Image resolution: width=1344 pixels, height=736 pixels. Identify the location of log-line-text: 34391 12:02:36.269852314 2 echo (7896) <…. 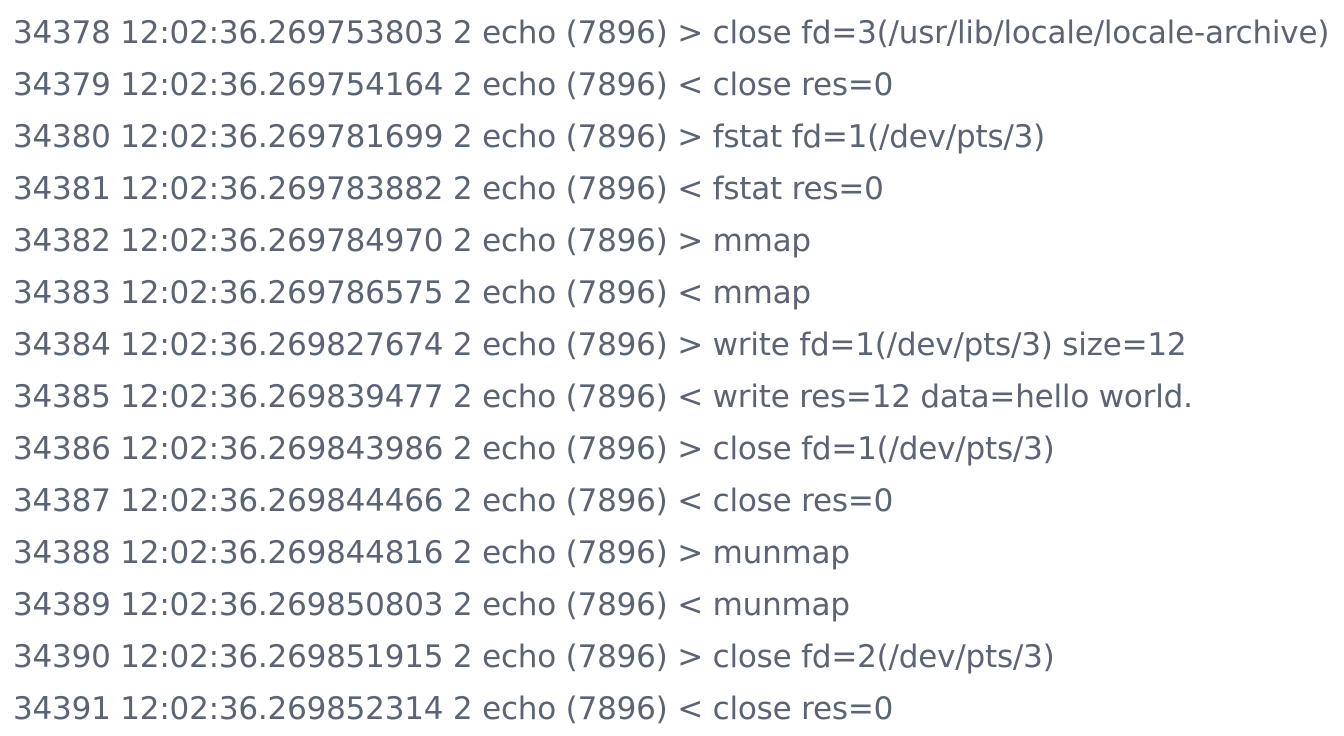
(453, 709).